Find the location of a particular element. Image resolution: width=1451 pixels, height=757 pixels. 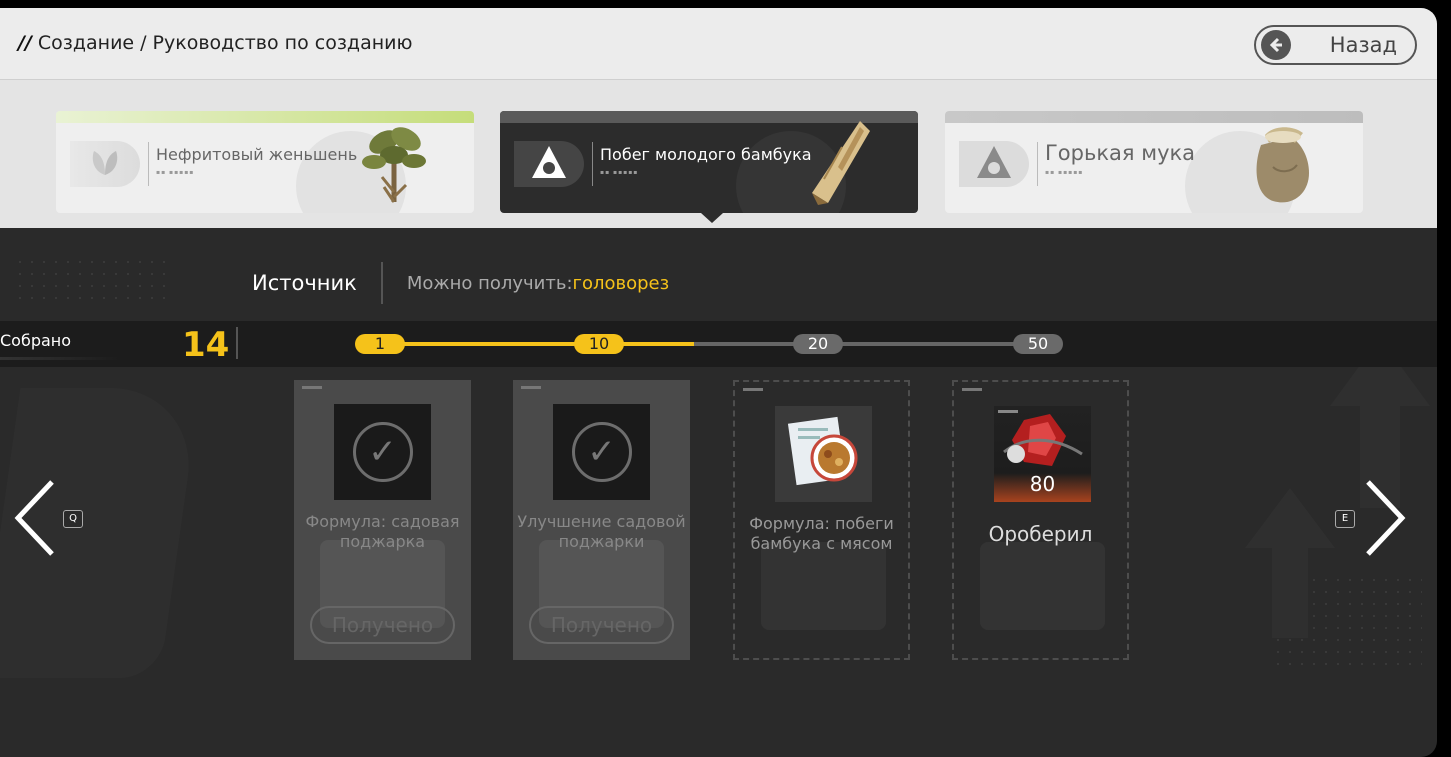

progress-track-empty is located at coordinates (867, 344).